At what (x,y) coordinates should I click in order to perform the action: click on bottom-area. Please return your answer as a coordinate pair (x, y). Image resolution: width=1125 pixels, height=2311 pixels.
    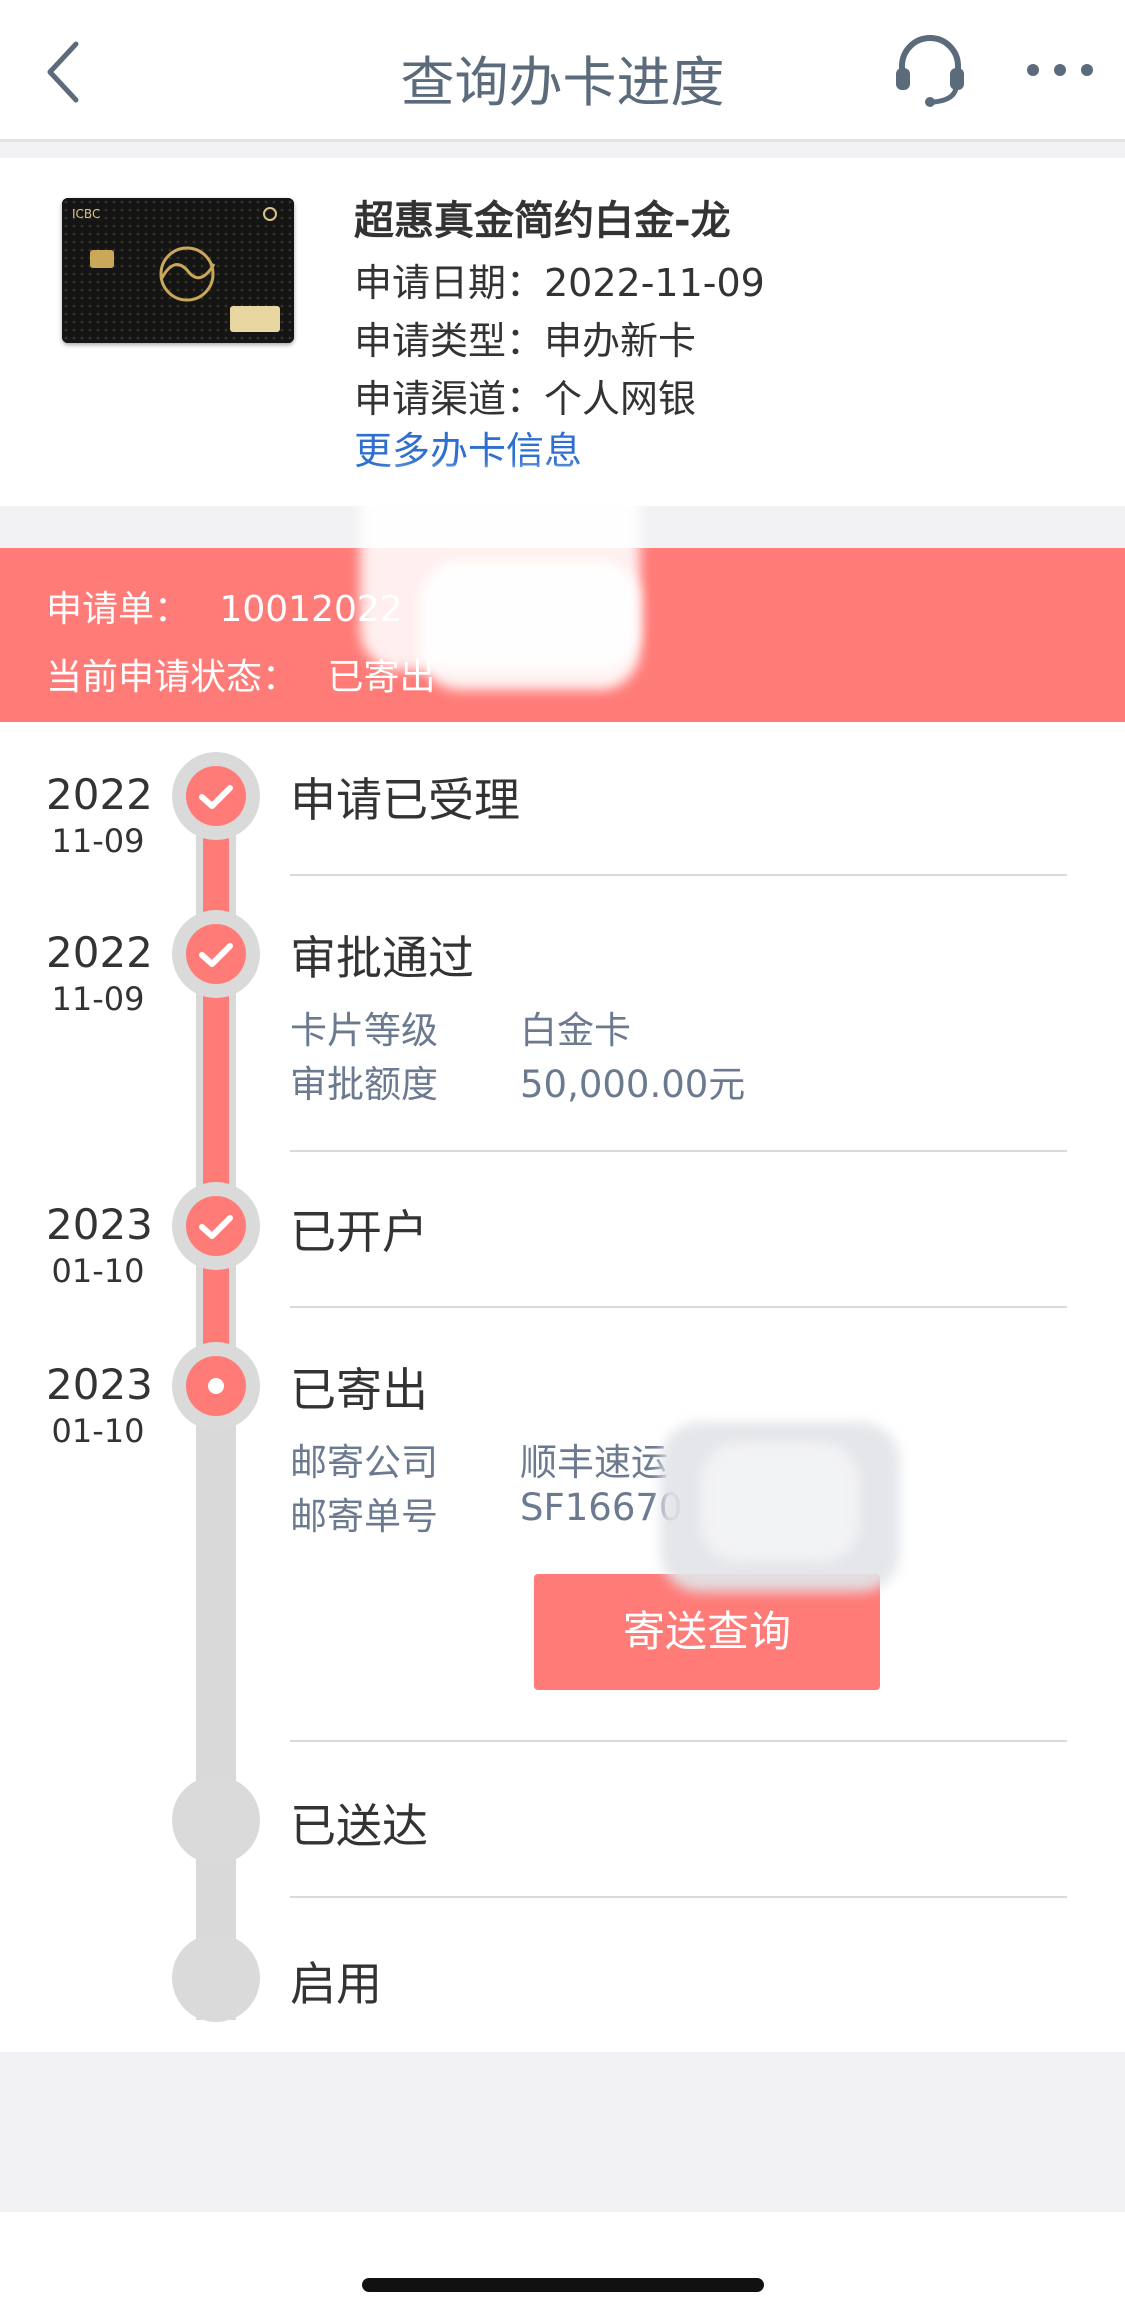
    Looking at the image, I should click on (562, 2261).